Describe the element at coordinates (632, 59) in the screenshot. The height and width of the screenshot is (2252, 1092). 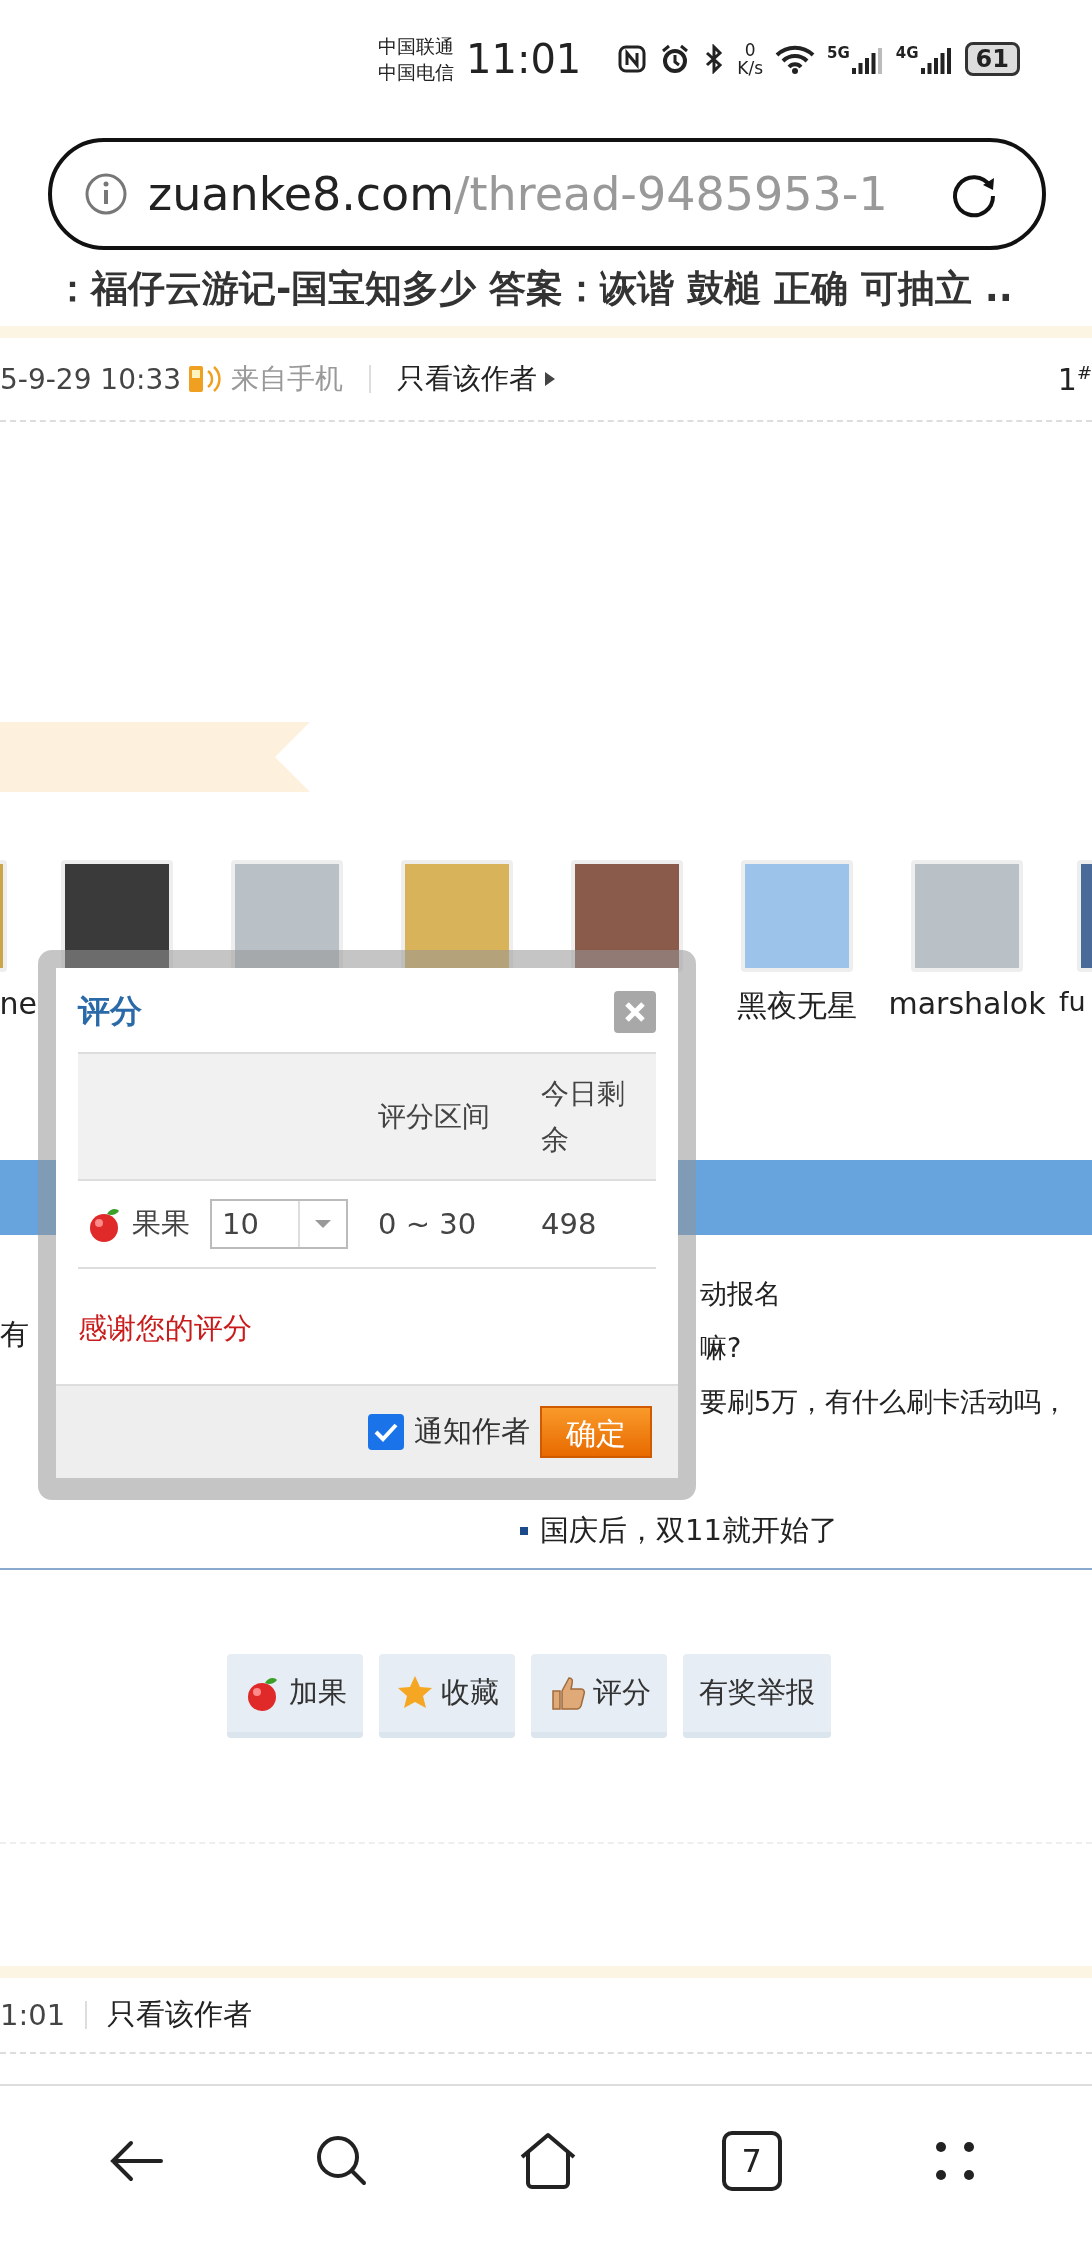
I see `nfc-icon` at that location.